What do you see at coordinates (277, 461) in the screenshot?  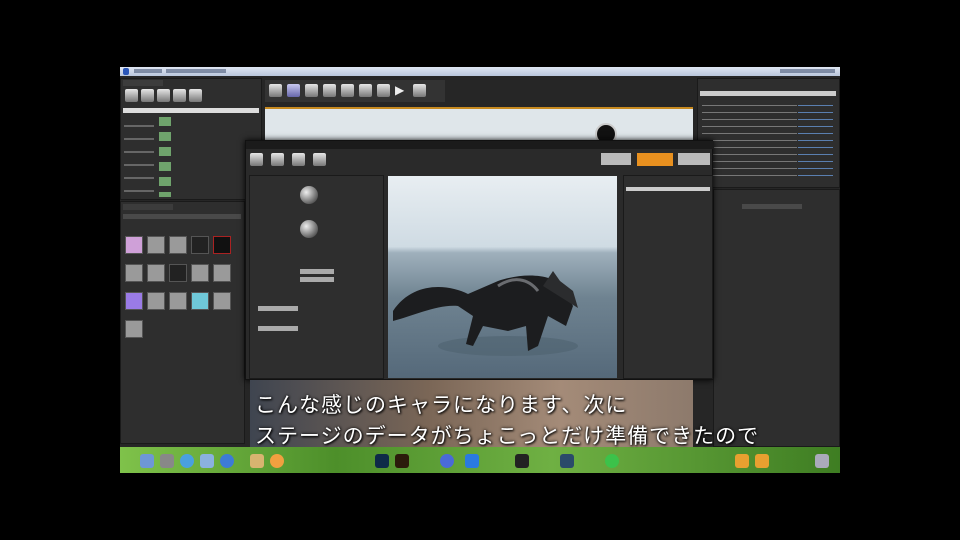 I see `calendar-icon` at bounding box center [277, 461].